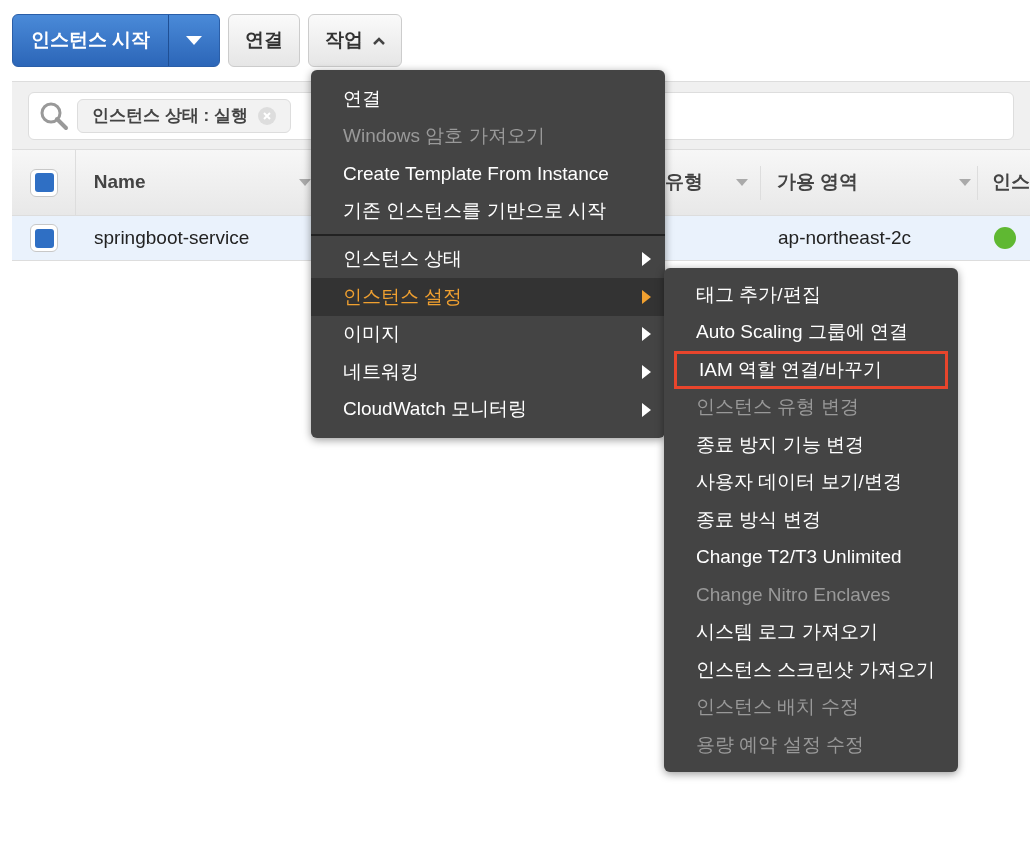 This screenshot has width=1030, height=844. What do you see at coordinates (172, 237) in the screenshot?
I see `table-cell: springboot-service` at bounding box center [172, 237].